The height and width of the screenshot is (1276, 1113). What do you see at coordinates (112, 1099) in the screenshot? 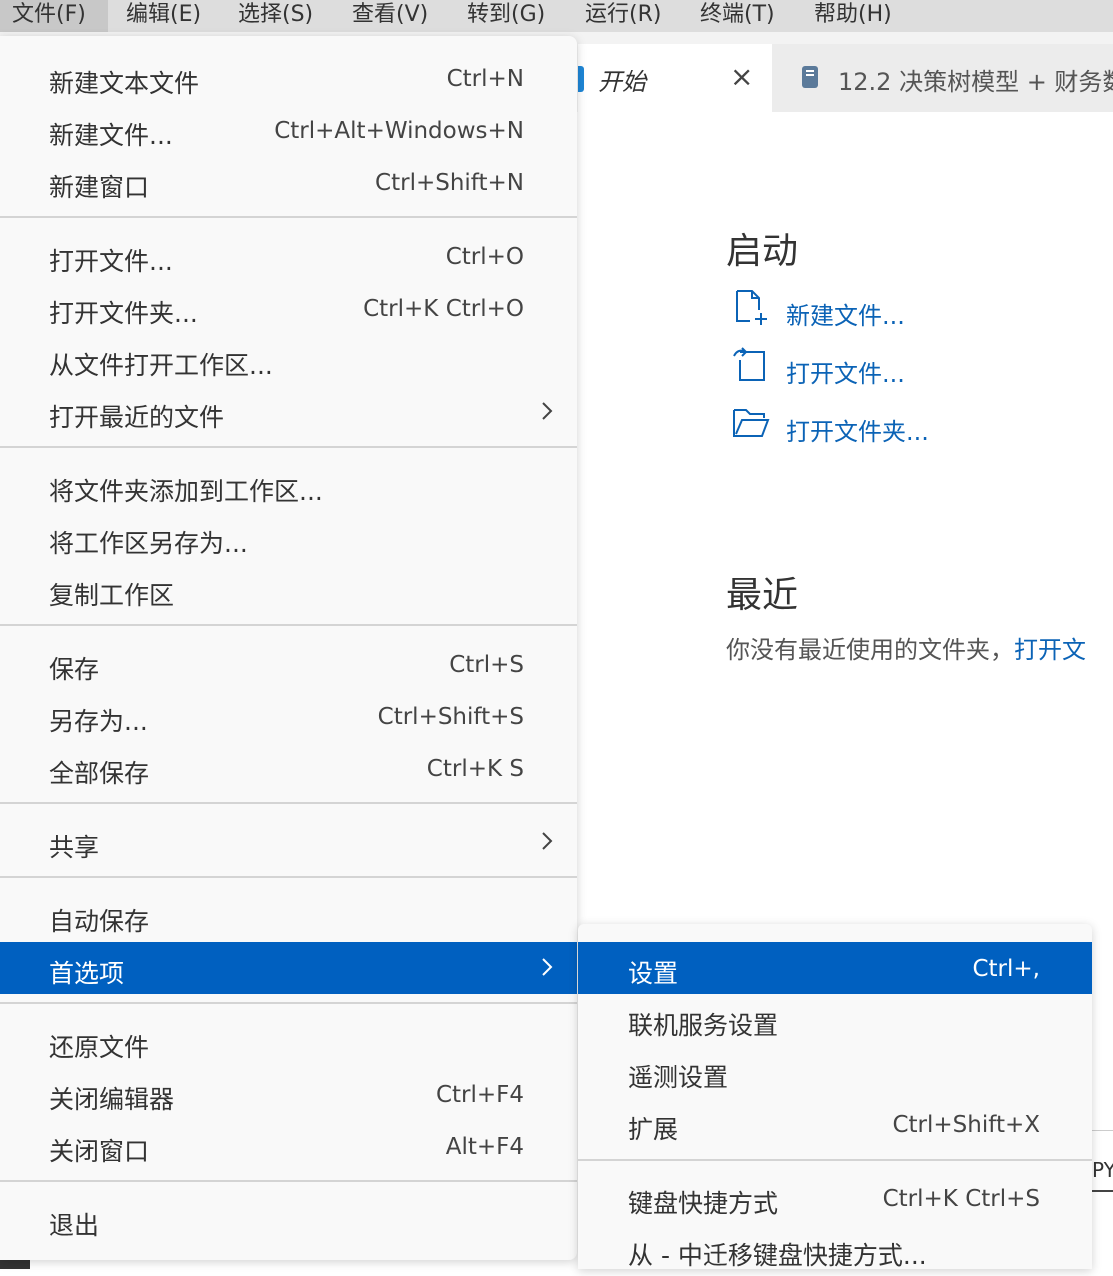
I see `menu-item-label: 关闭编辑器` at bounding box center [112, 1099].